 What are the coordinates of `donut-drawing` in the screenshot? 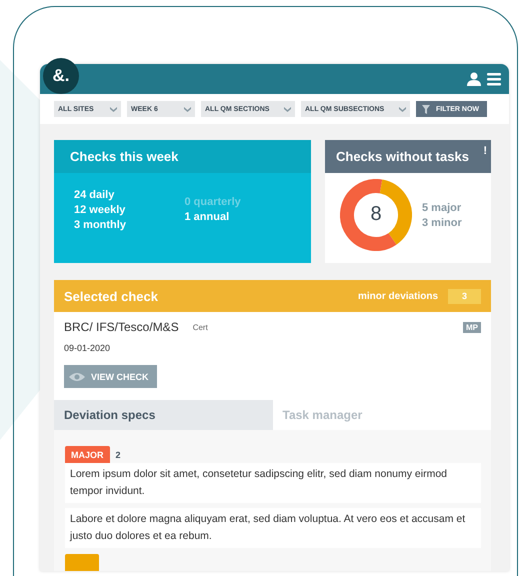 It's located at (376, 215).